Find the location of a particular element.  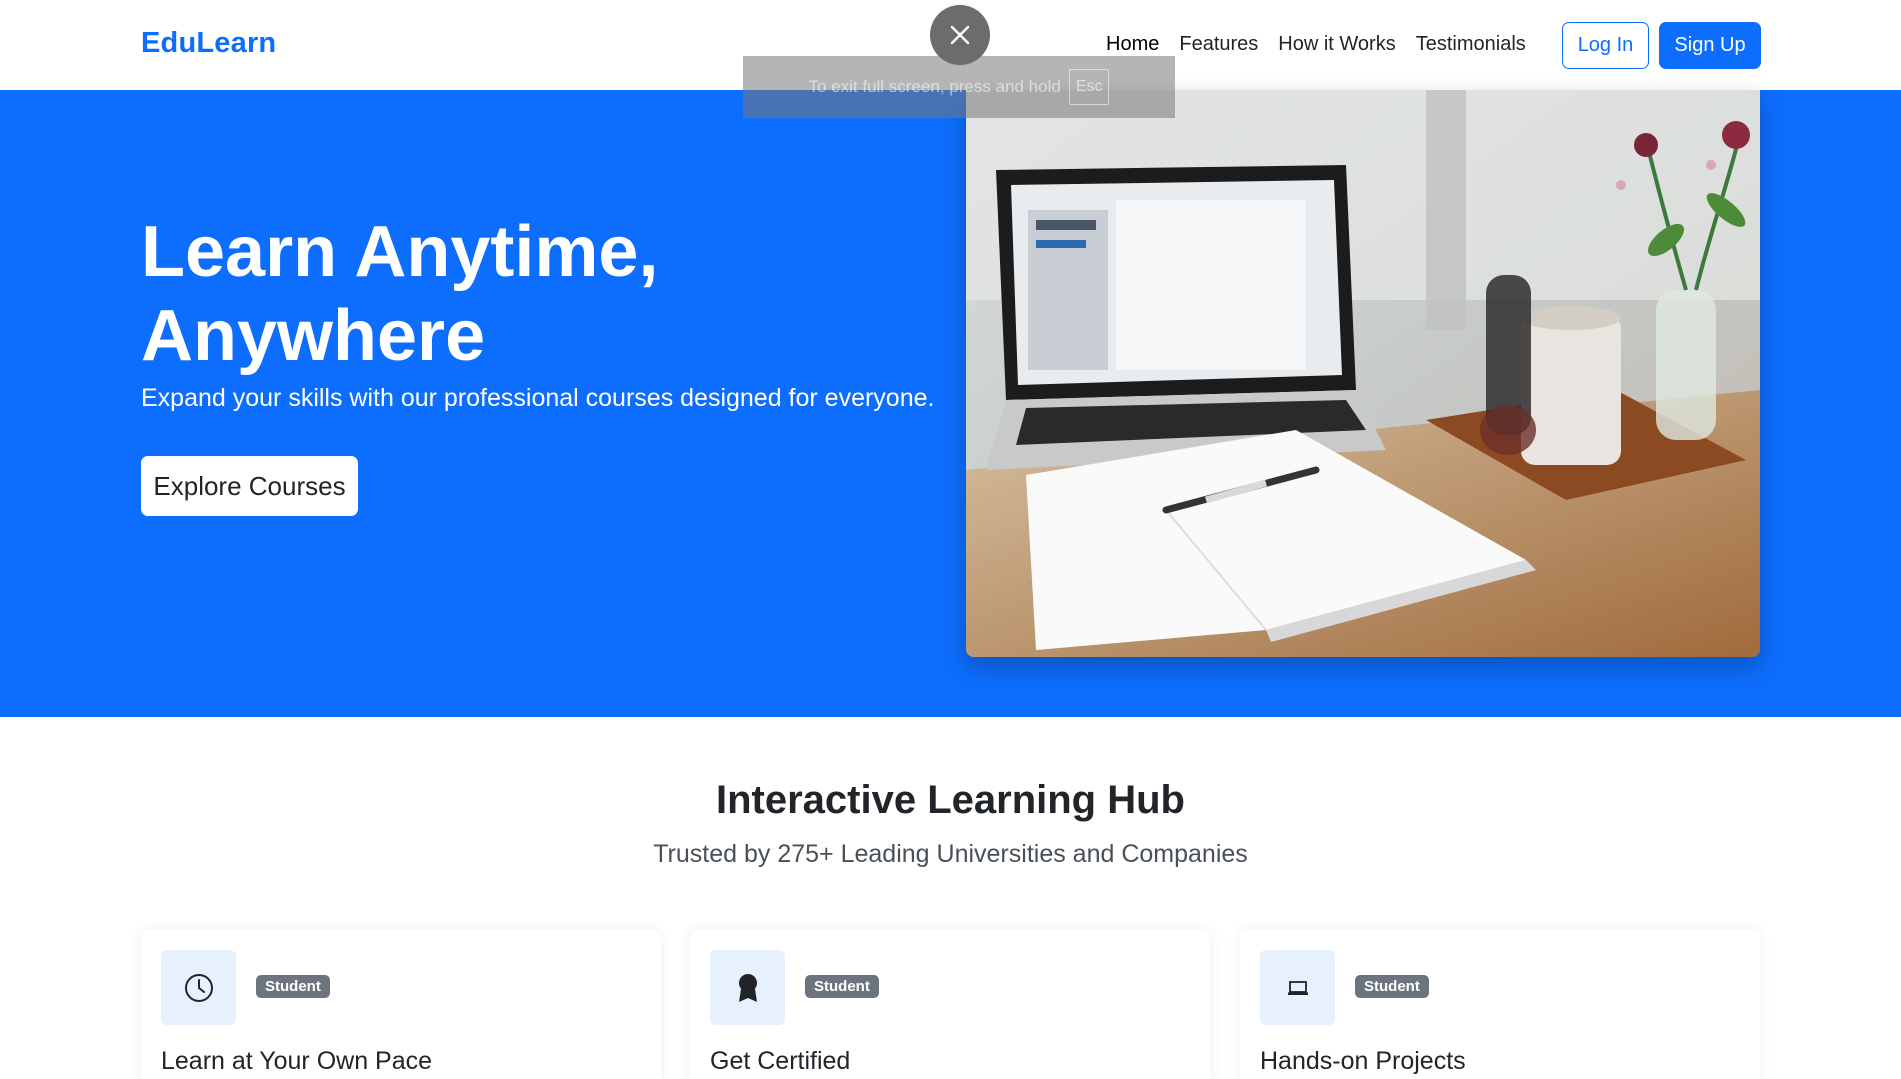

fullscreen-notice-text: To exit full screen, press and hold is located at coordinates (934, 86).